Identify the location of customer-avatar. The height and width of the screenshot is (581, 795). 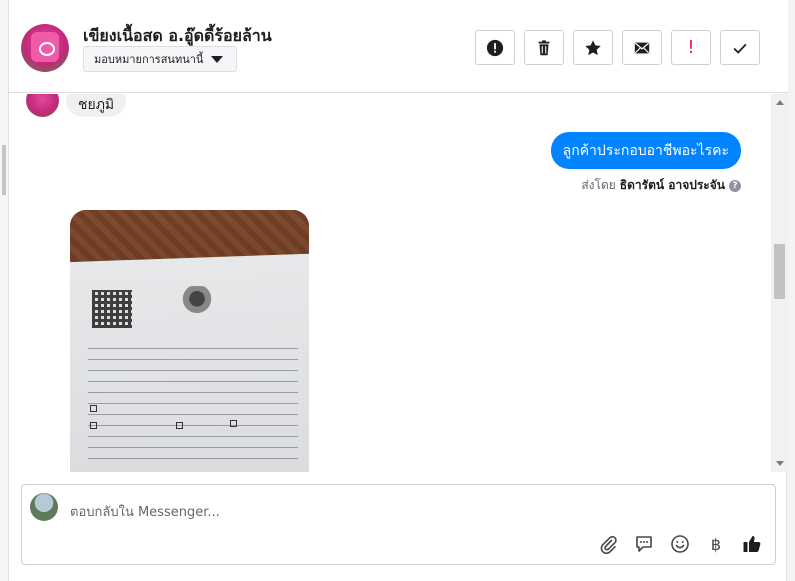
(42, 105).